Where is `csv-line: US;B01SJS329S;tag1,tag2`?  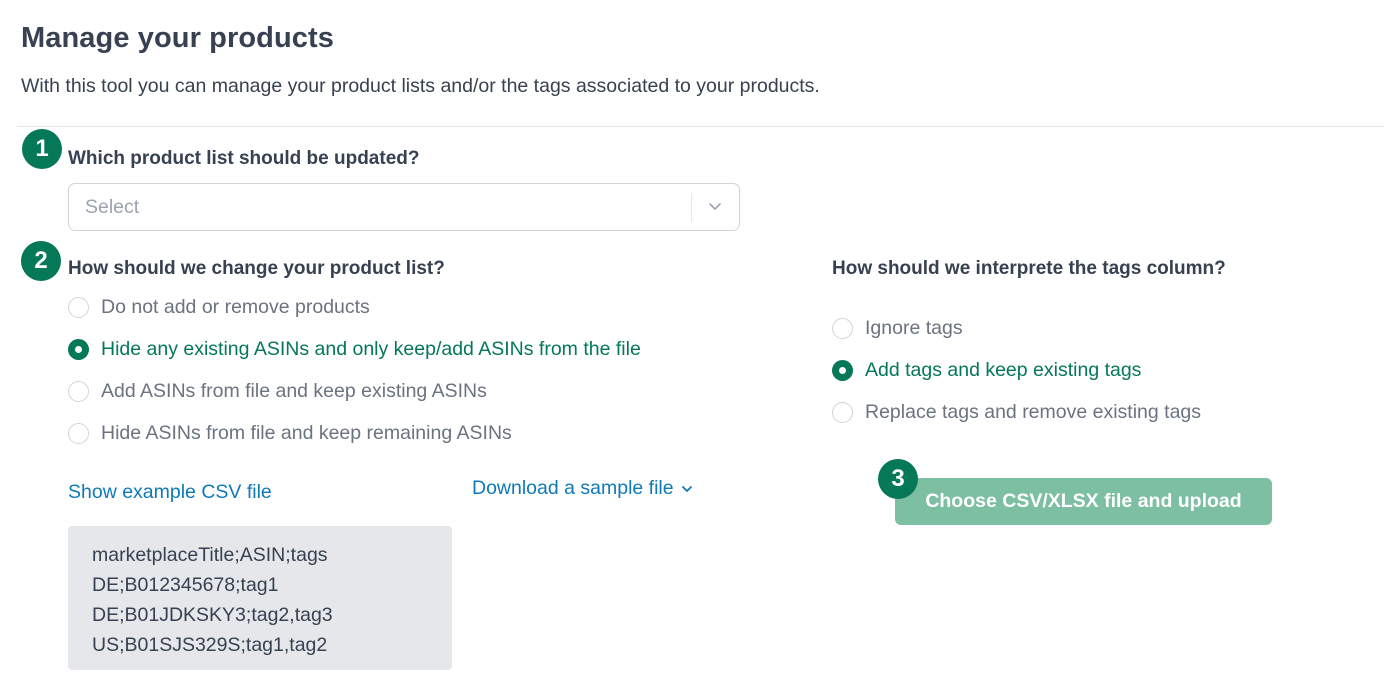 csv-line: US;B01SJS329S;tag1,tag2 is located at coordinates (210, 645).